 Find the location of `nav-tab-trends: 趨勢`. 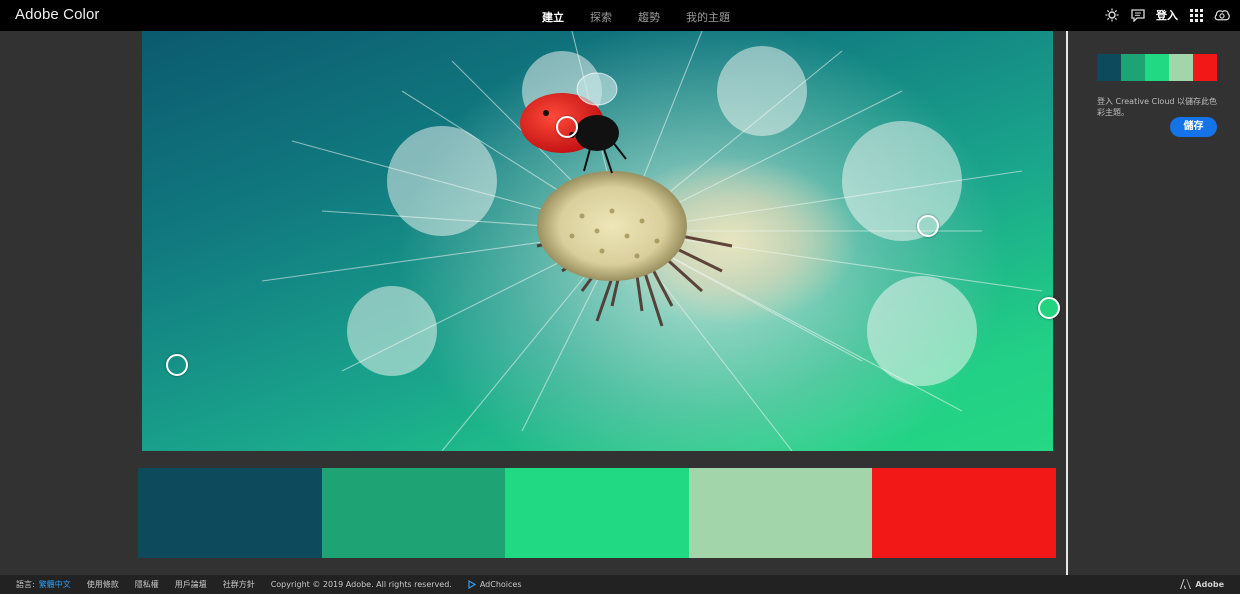

nav-tab-trends: 趨勢 is located at coordinates (649, 17).